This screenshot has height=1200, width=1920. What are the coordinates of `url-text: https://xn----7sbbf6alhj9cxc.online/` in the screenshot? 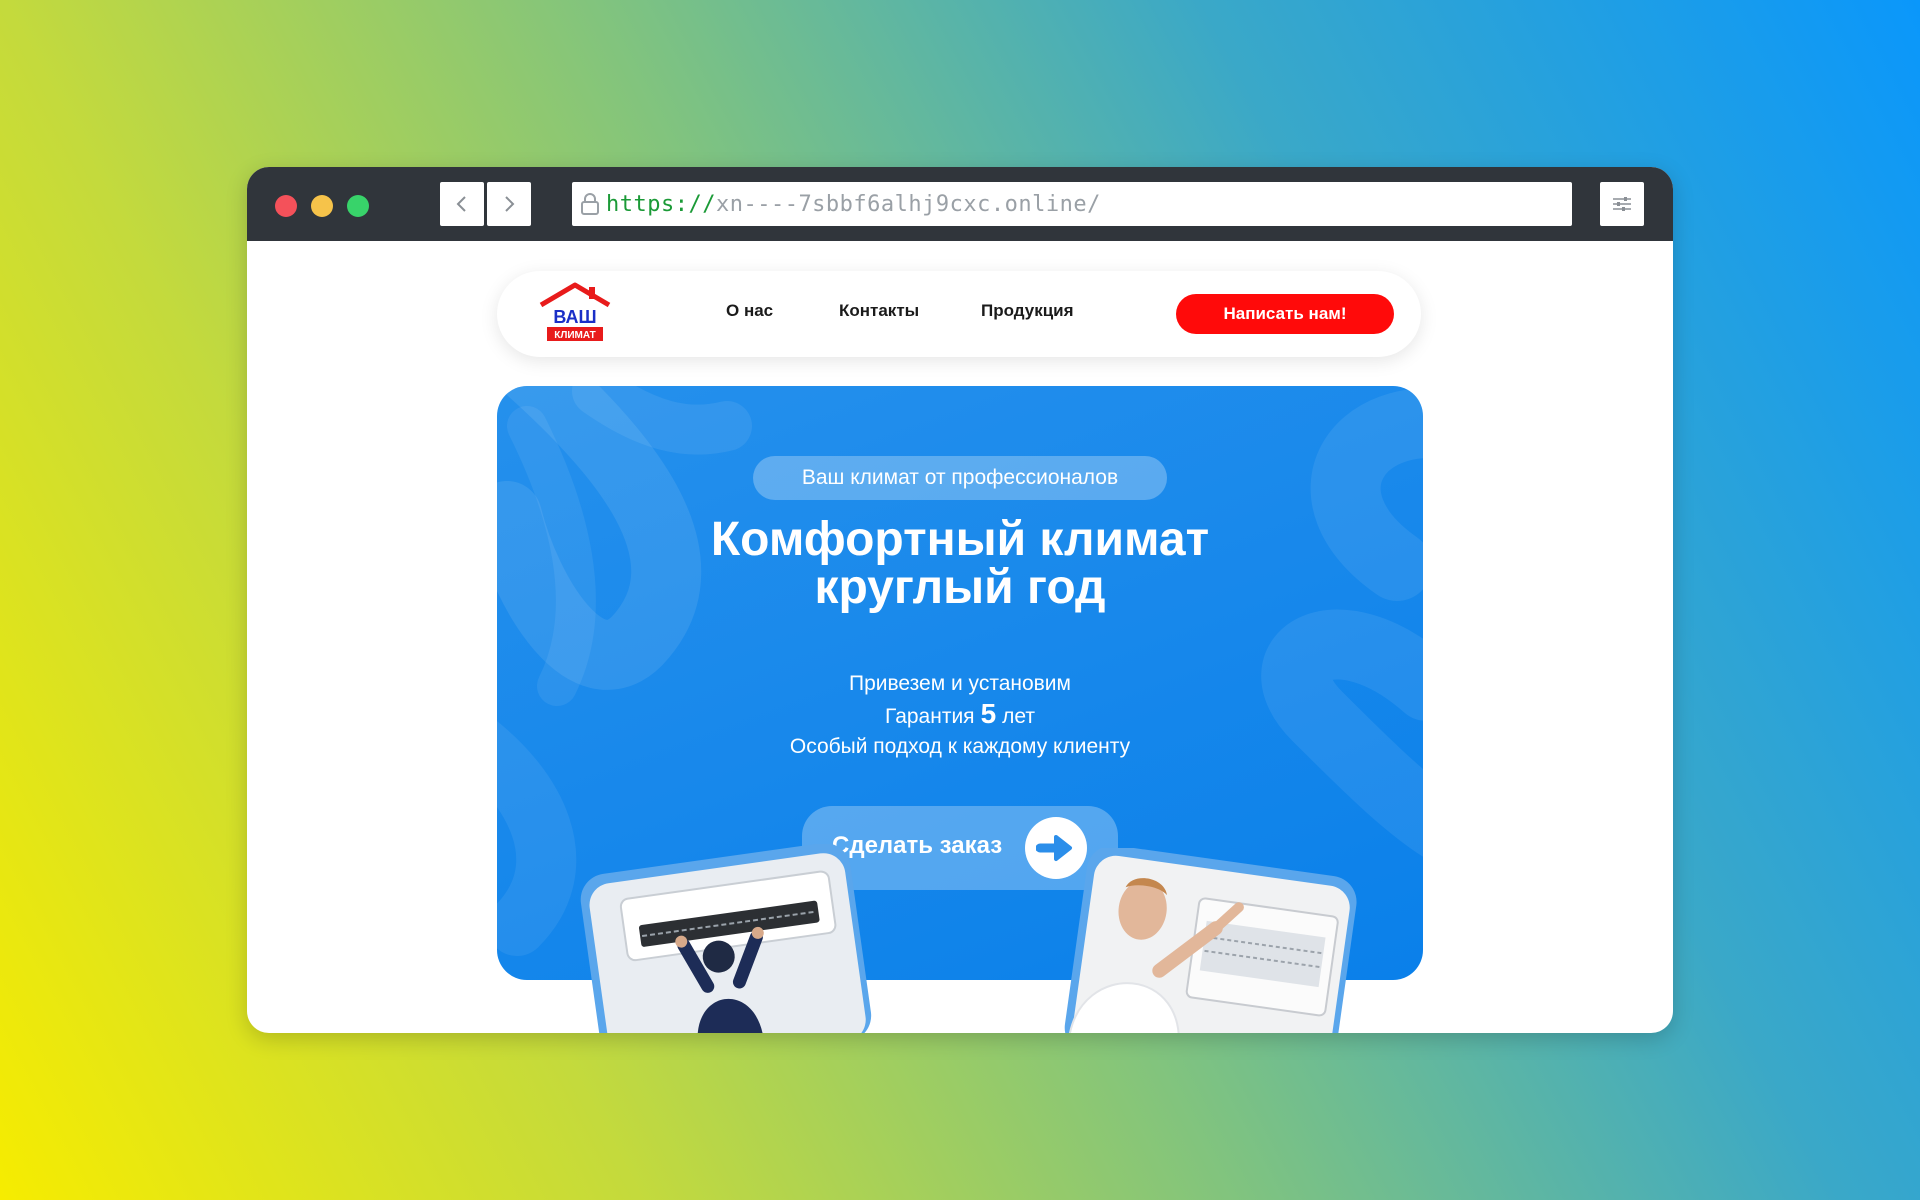 It's located at (853, 204).